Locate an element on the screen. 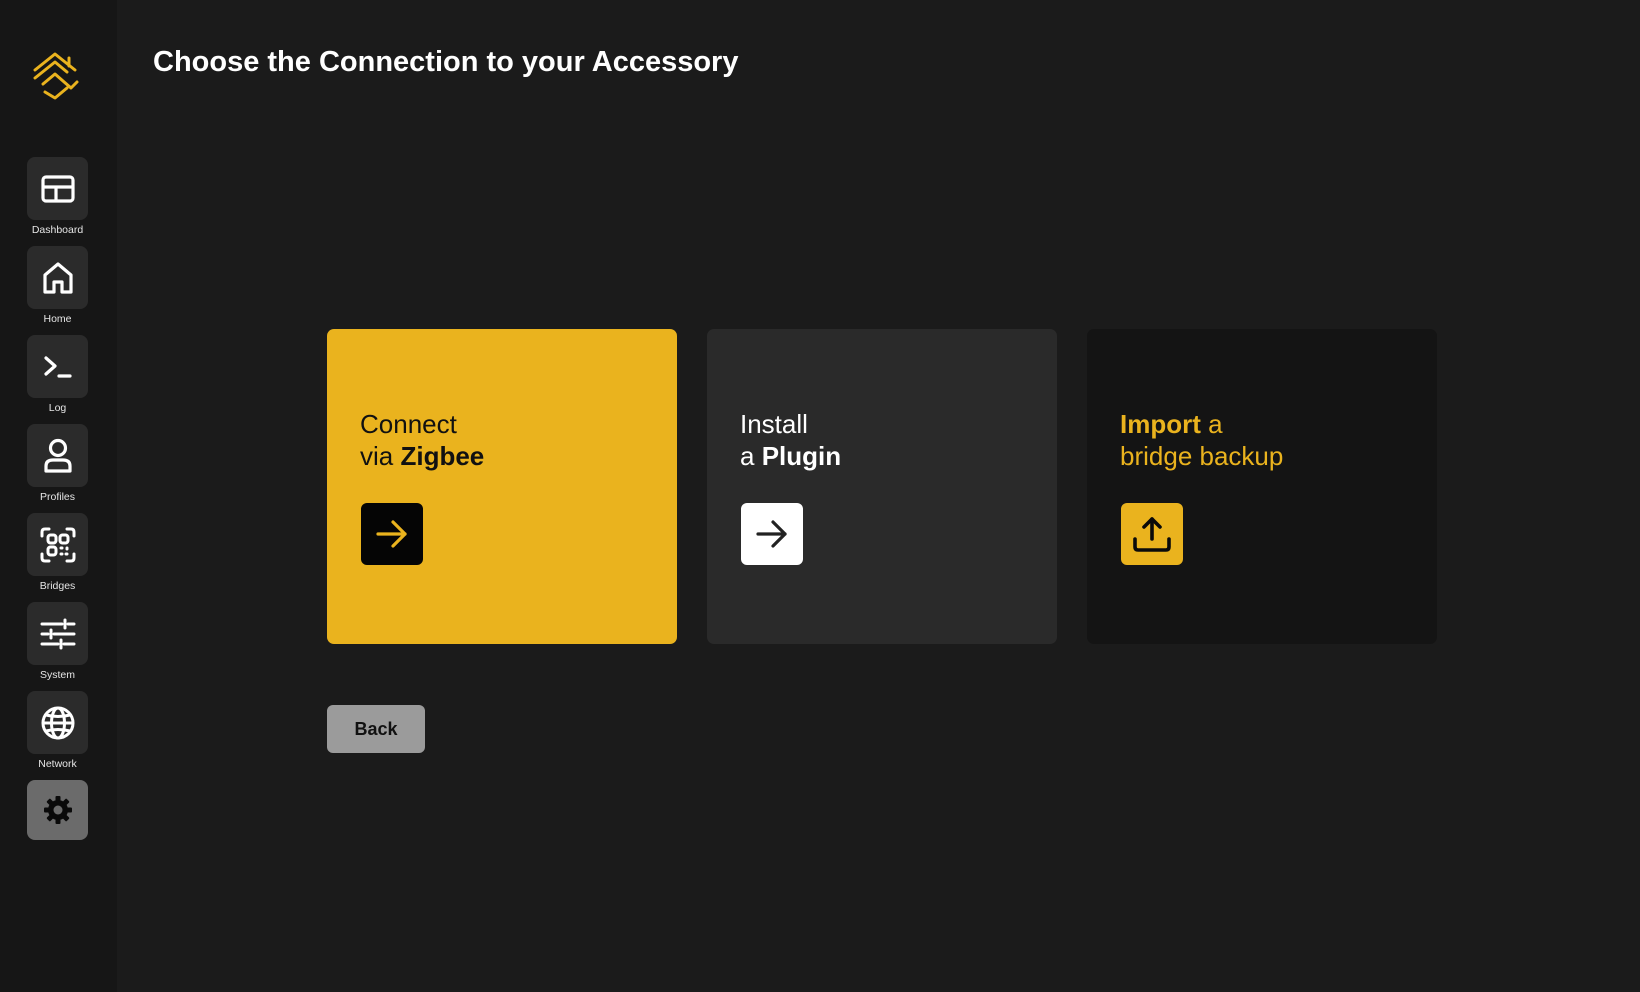 This screenshot has height=992, width=1640. terminal-icon is located at coordinates (57, 366).